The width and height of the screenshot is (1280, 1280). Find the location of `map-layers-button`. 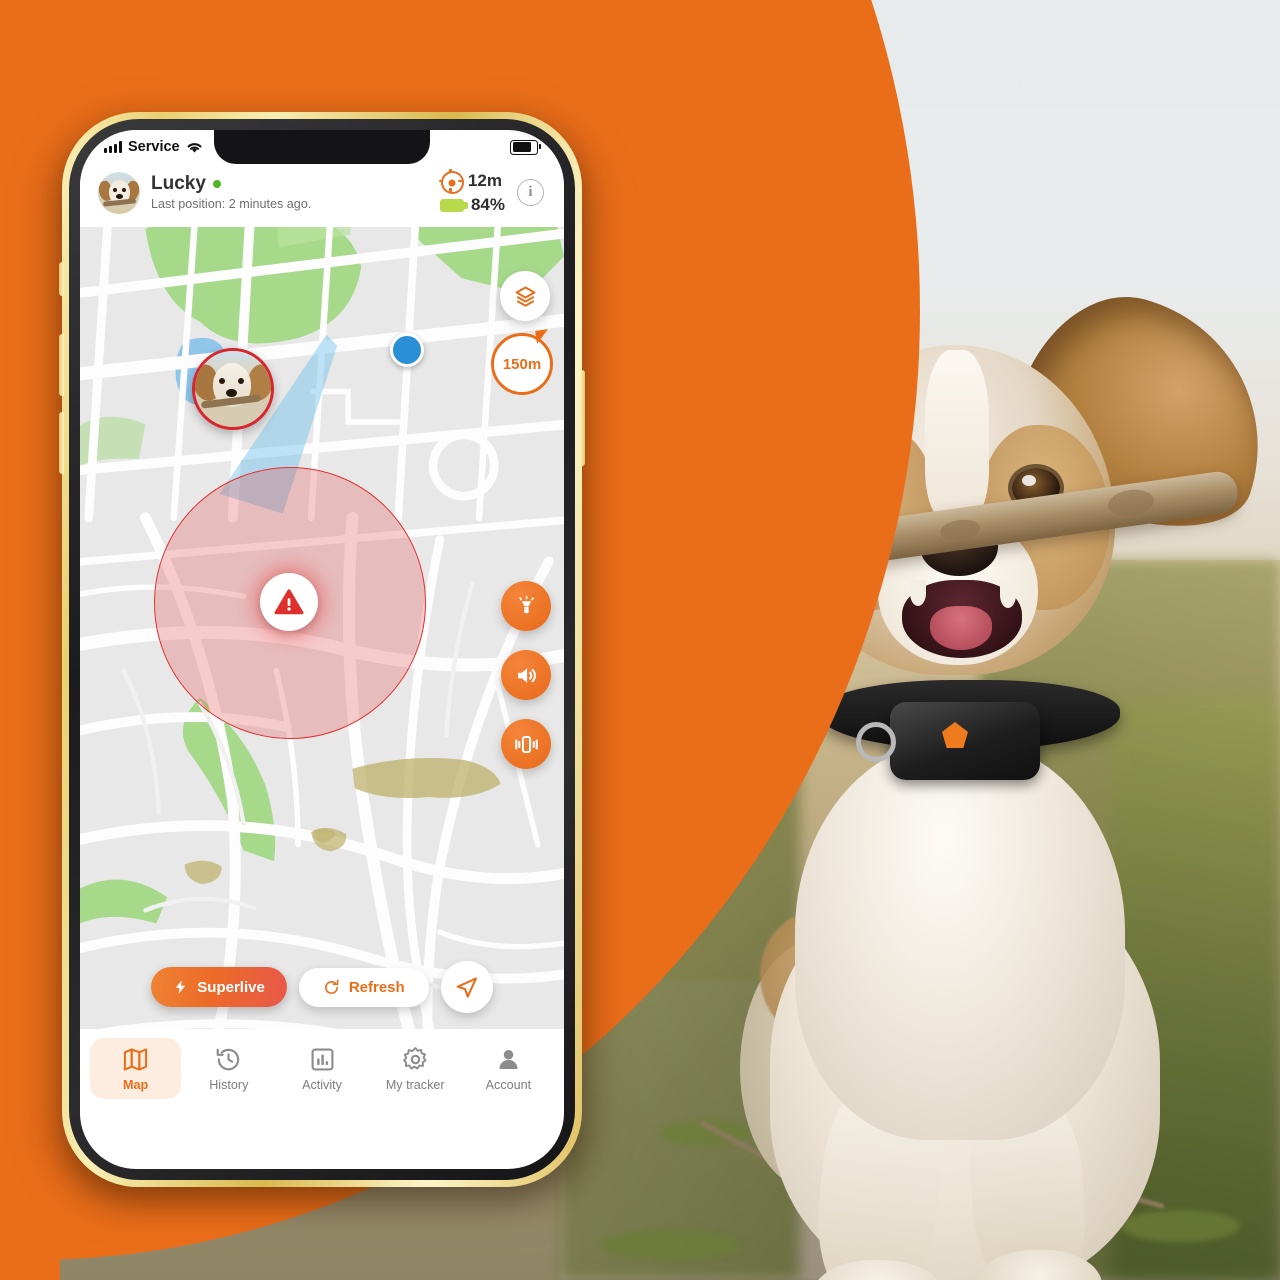

map-layers-button is located at coordinates (525, 296).